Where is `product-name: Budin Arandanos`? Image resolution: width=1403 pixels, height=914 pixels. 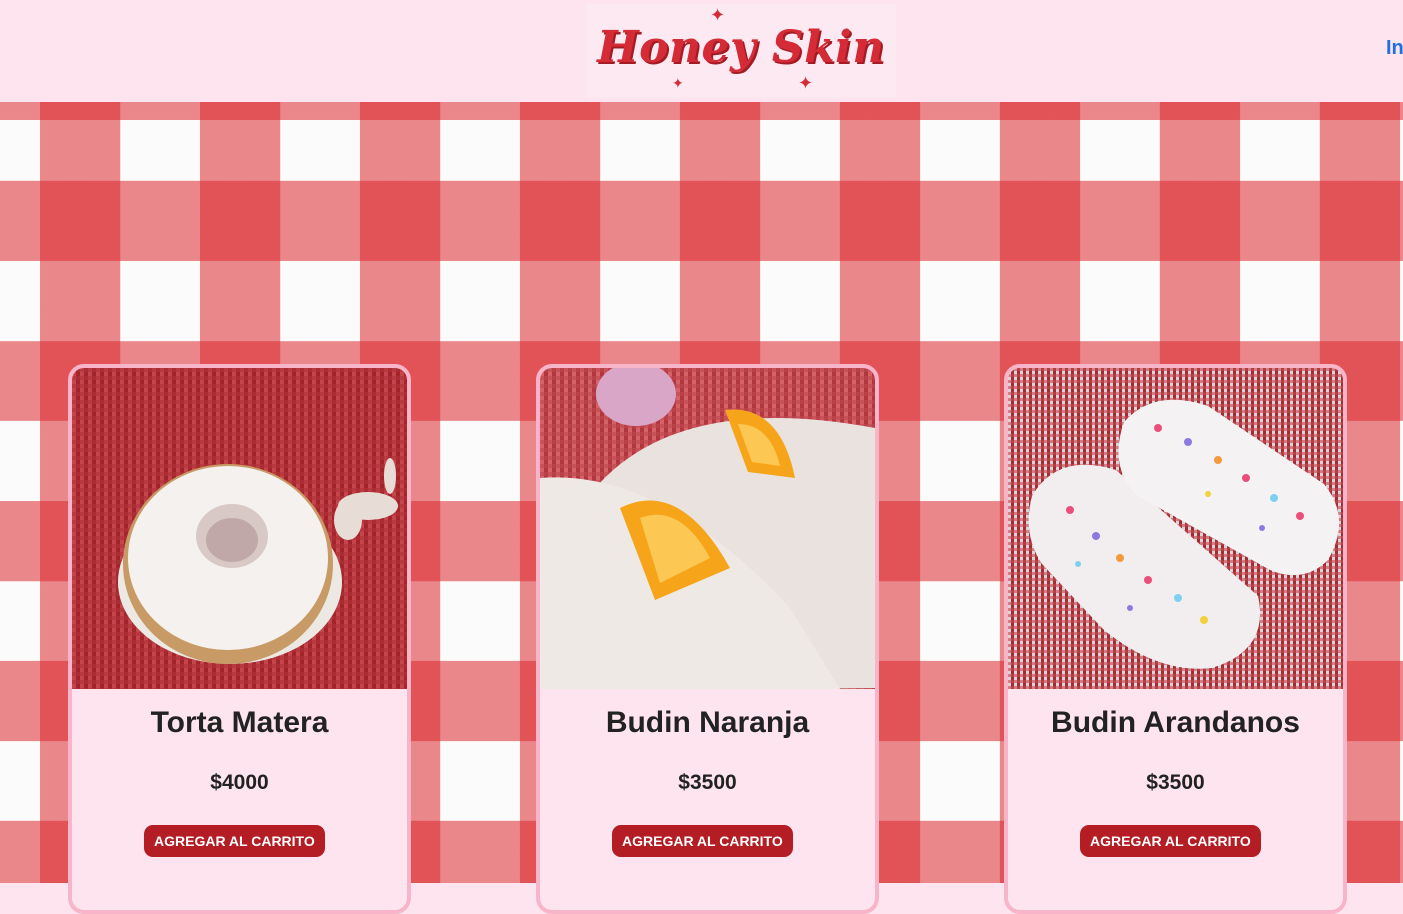
product-name: Budin Arandanos is located at coordinates (1175, 722).